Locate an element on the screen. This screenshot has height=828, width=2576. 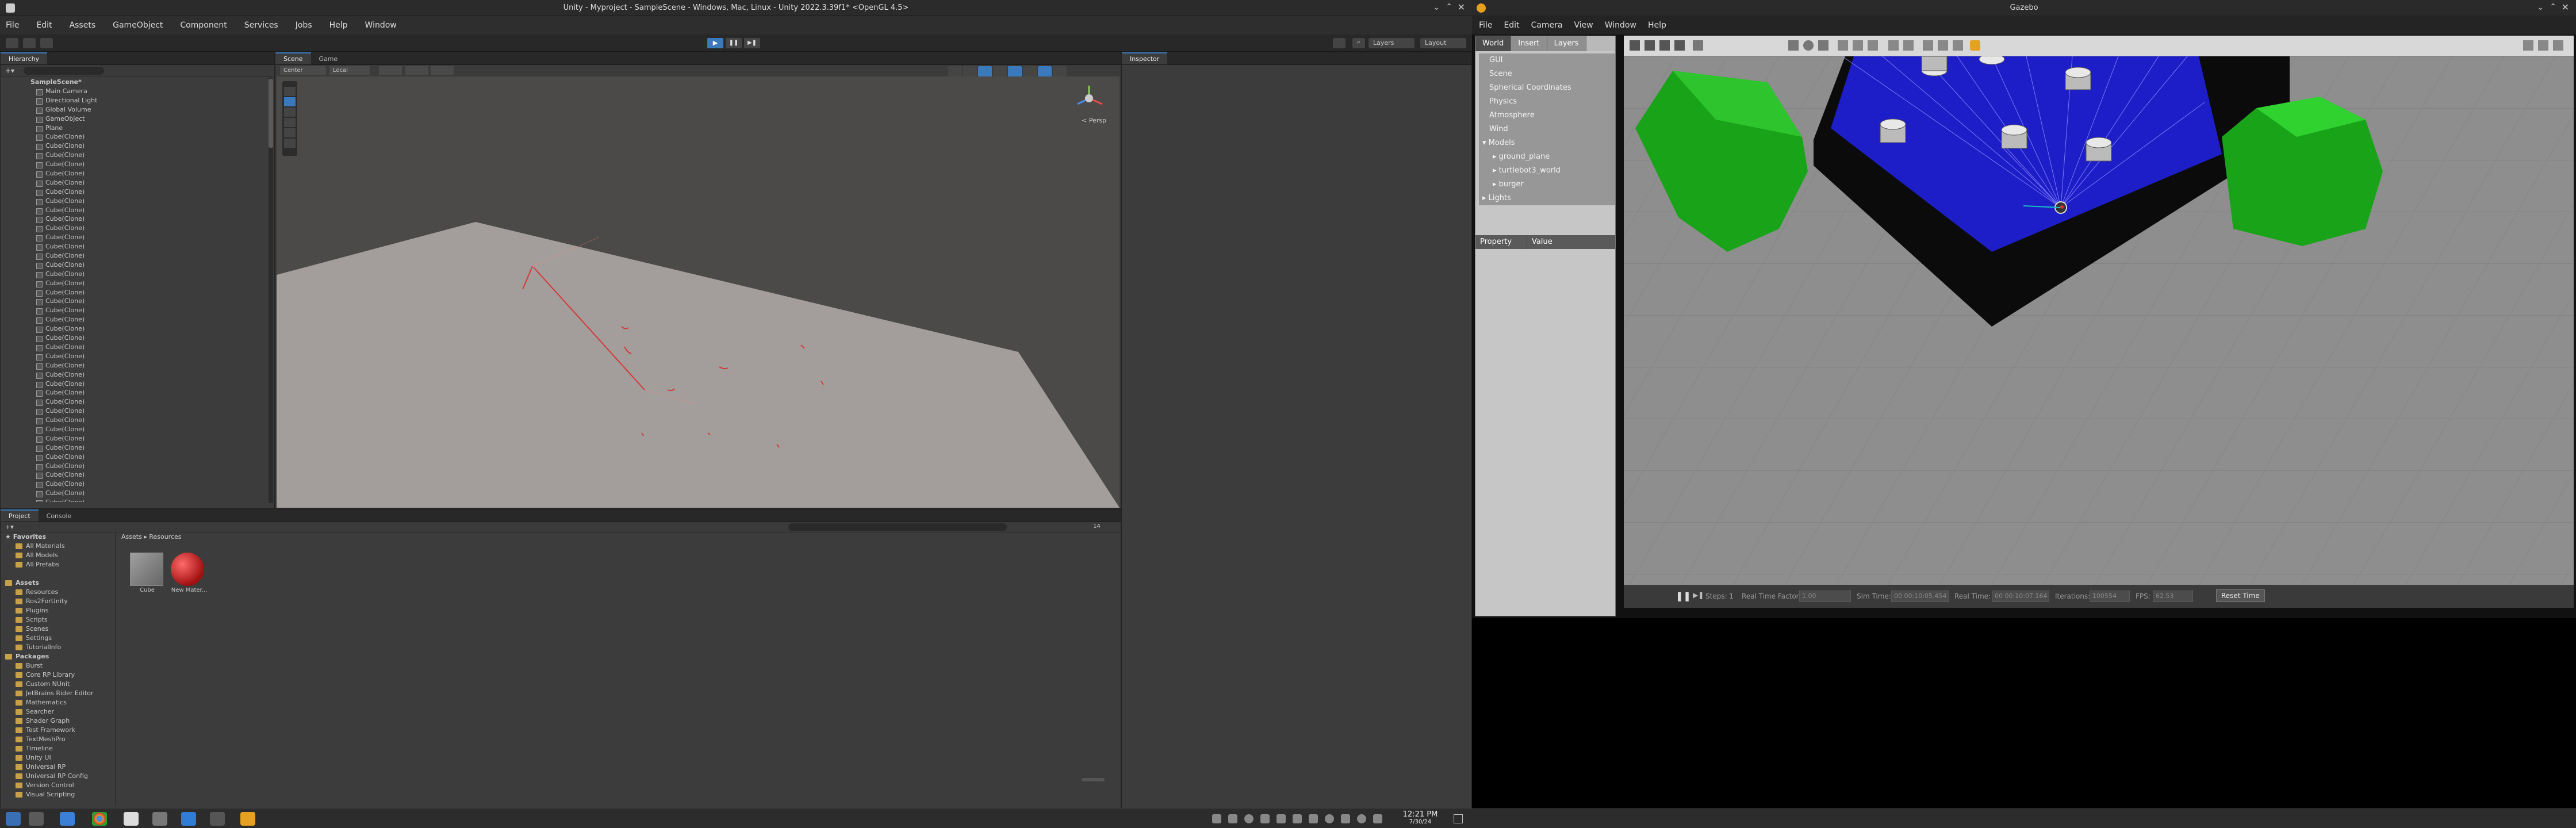
wifi-icon is located at coordinates (1361, 818).